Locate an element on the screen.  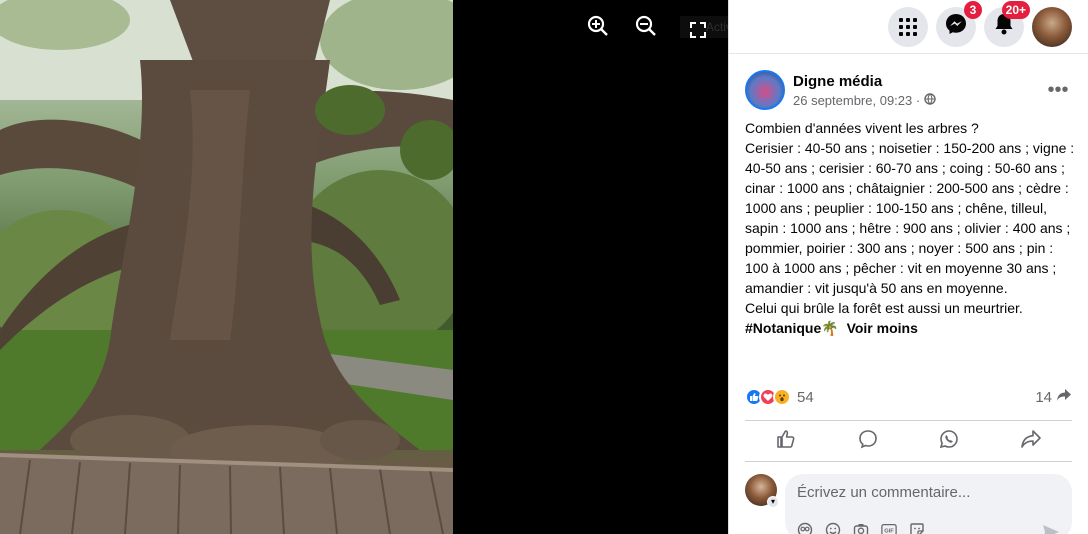
share-icon is located at coordinates (1031, 441).